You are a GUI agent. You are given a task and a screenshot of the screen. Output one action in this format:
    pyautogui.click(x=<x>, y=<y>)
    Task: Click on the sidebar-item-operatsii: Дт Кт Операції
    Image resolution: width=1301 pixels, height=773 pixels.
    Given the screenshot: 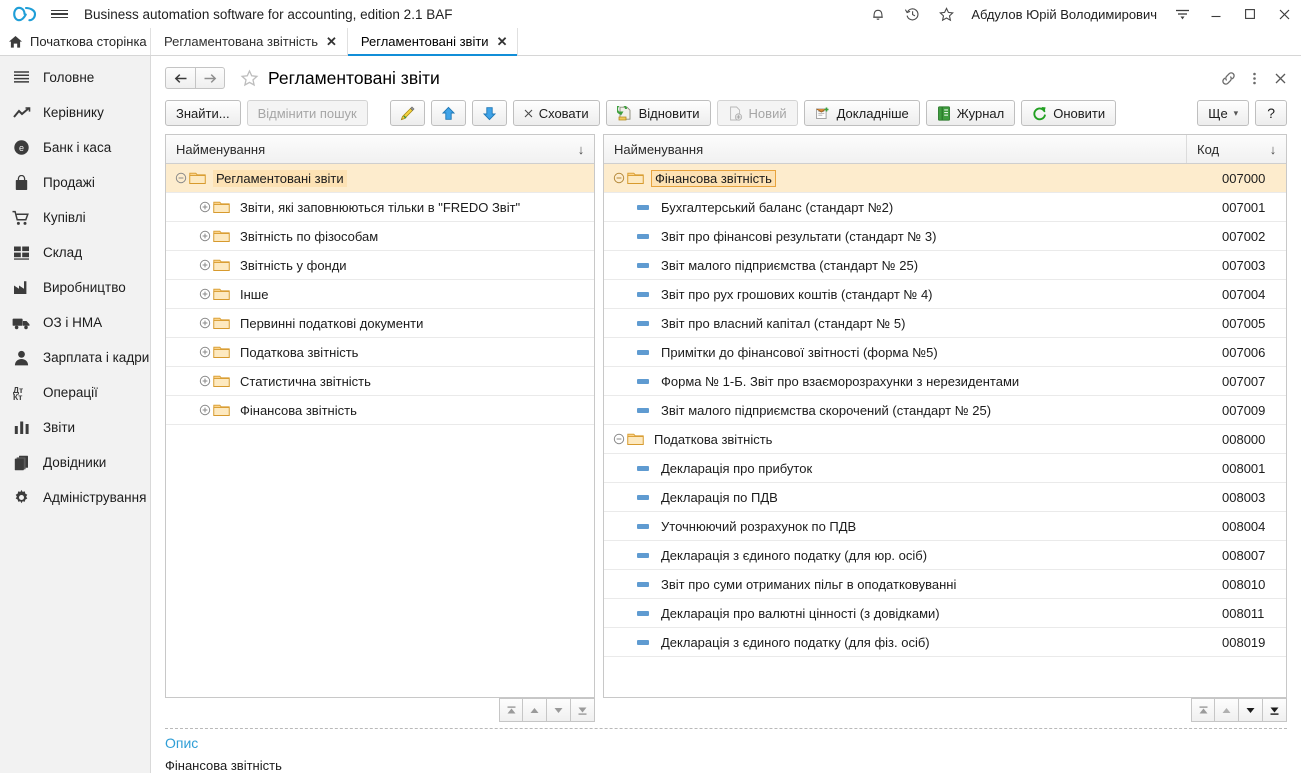 What is the action you would take?
    pyautogui.click(x=75, y=392)
    